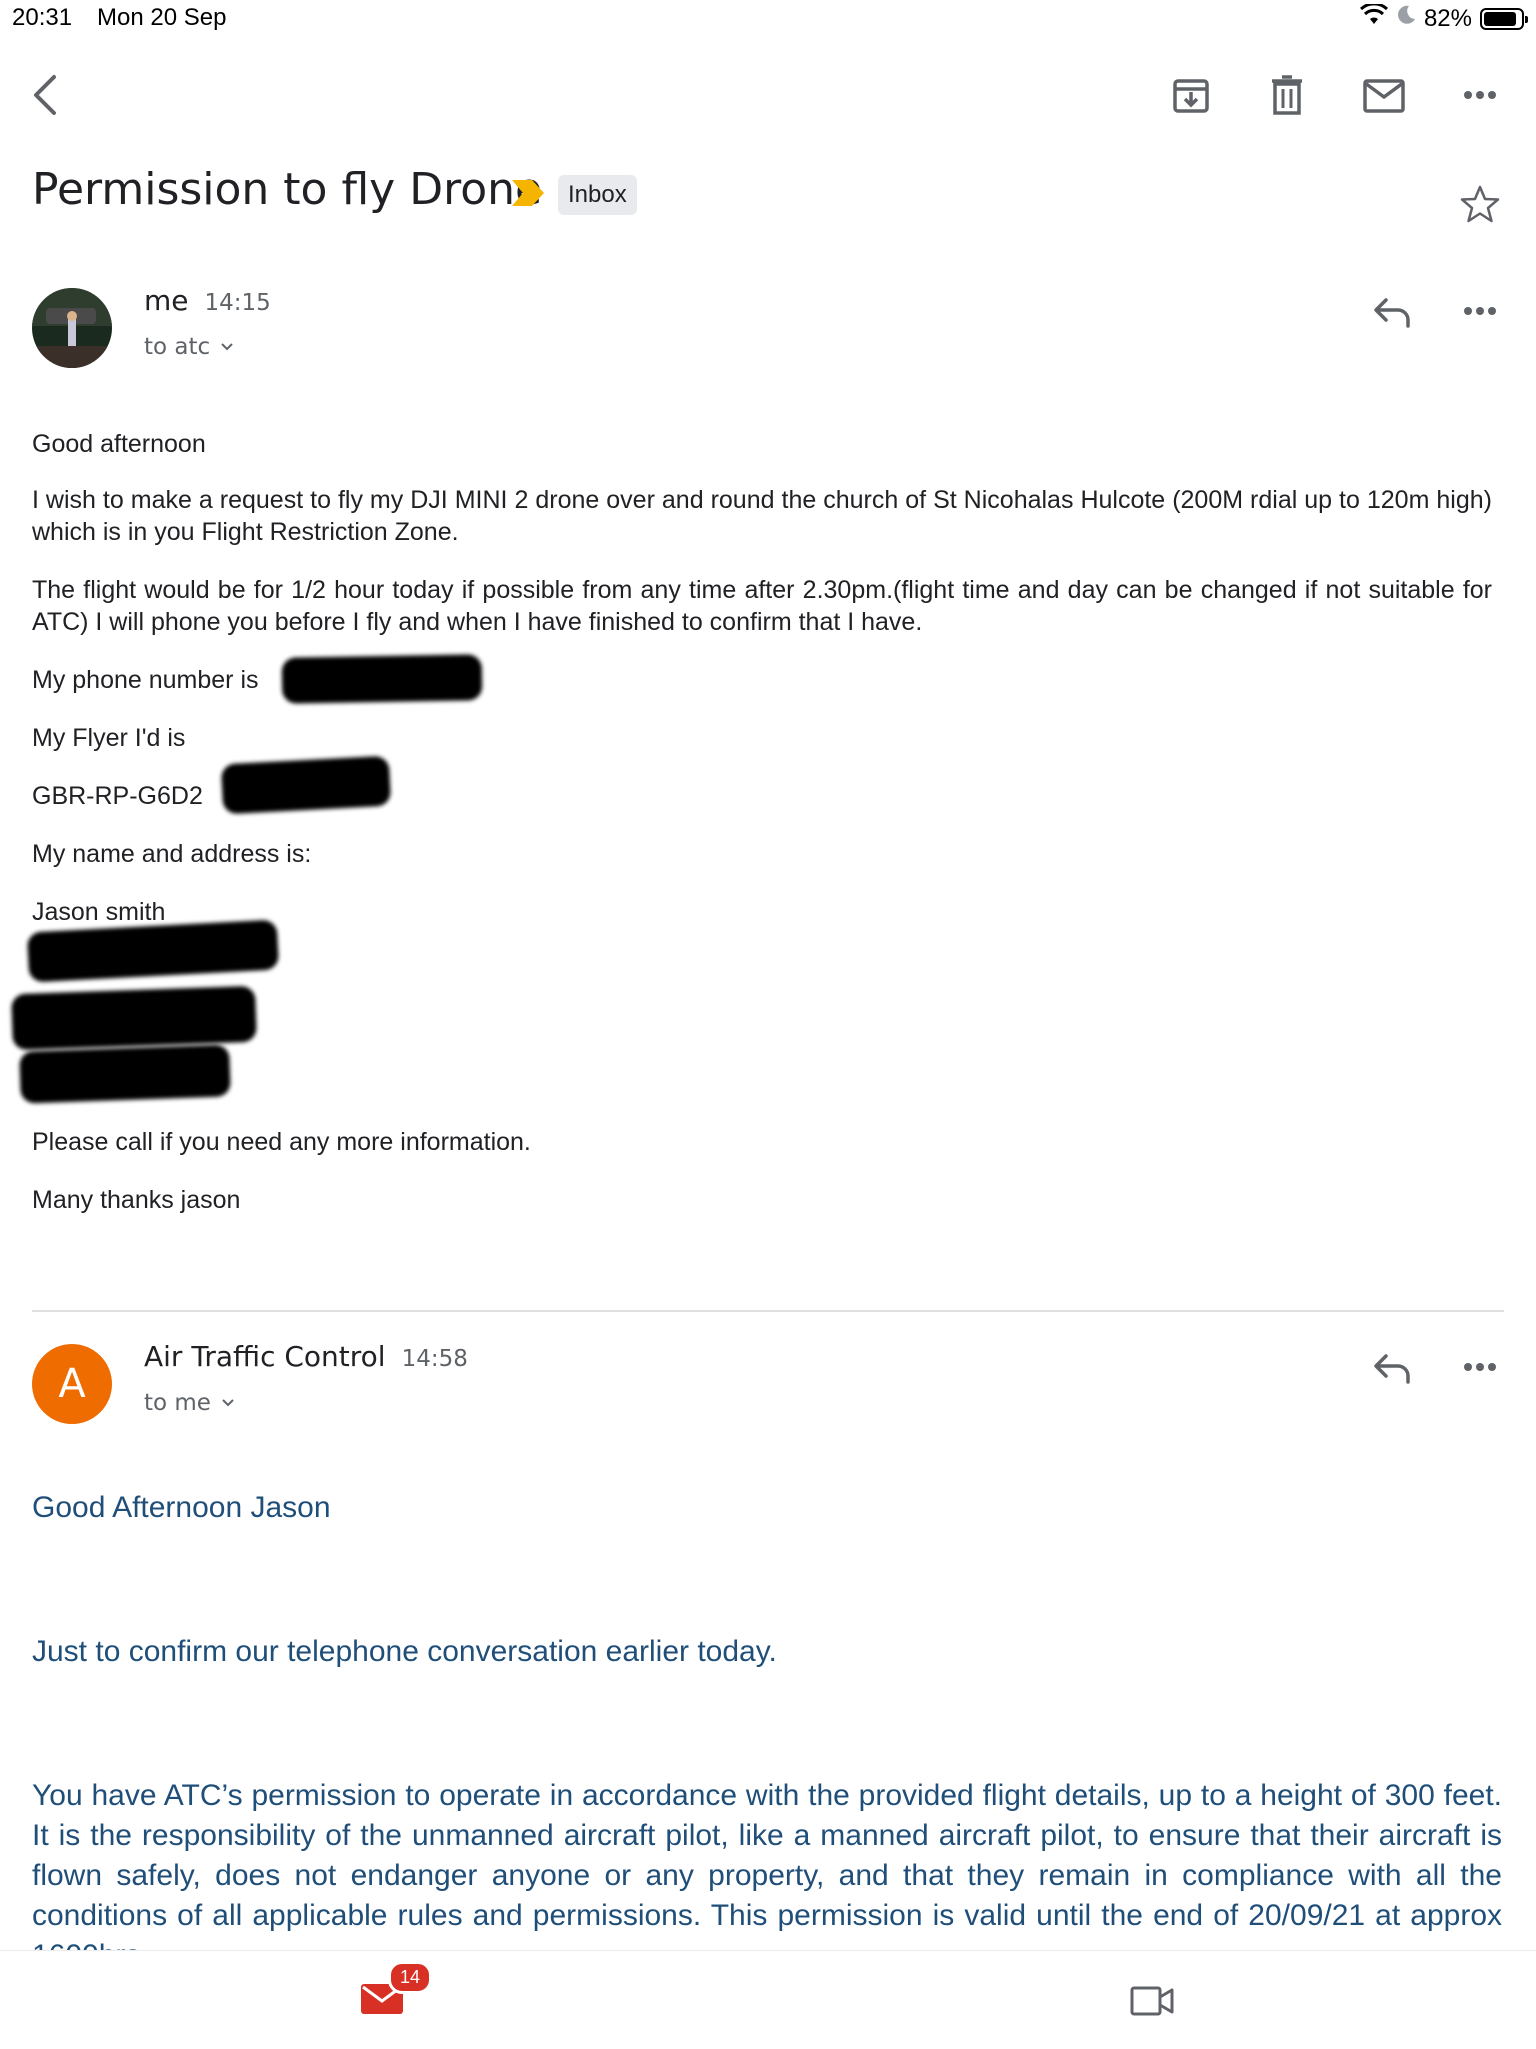 The height and width of the screenshot is (2049, 1536). Describe the element at coordinates (172, 854) in the screenshot. I see `body-line: My name and address is:` at that location.